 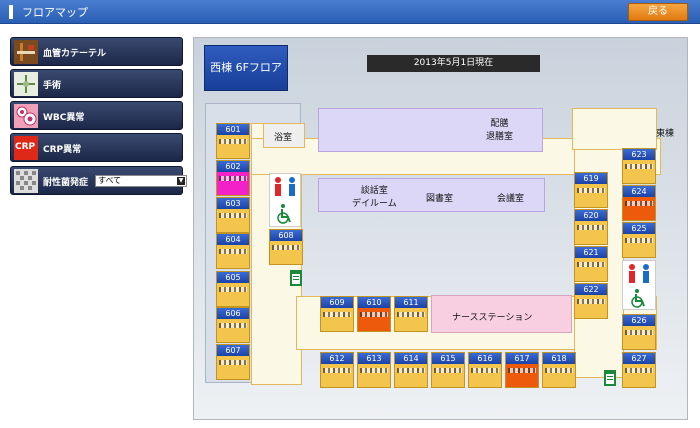 I want to click on room-618: 618, so click(x=559, y=370).